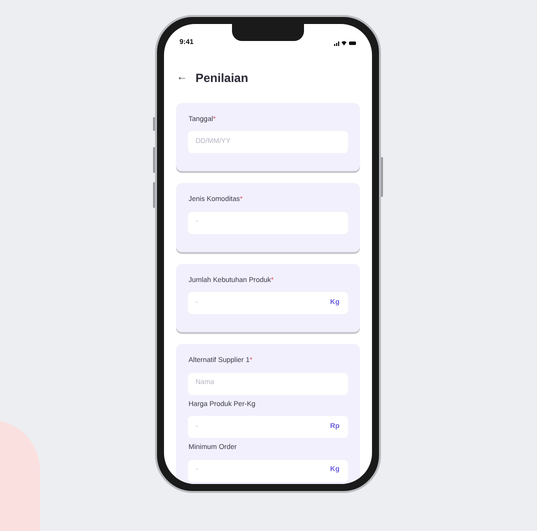  What do you see at coordinates (268, 32) in the screenshot?
I see `notch` at bounding box center [268, 32].